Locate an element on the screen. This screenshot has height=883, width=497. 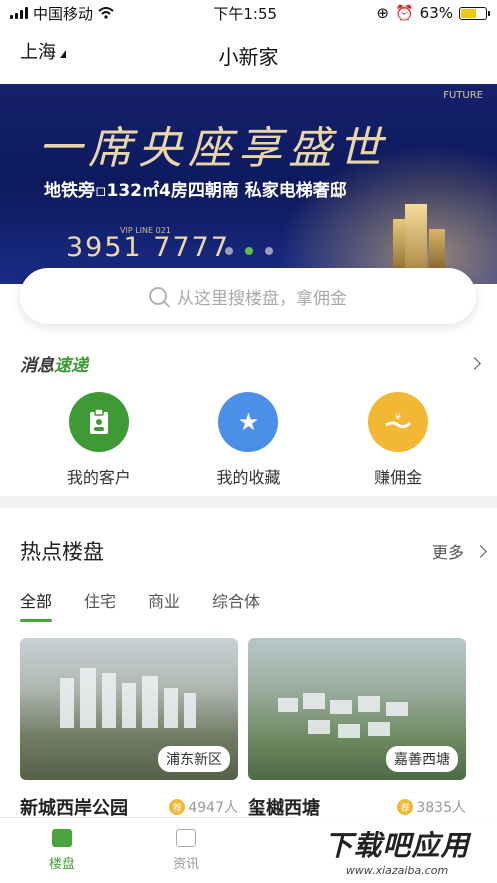
clock: 下午1:55 is located at coordinates (245, 13).